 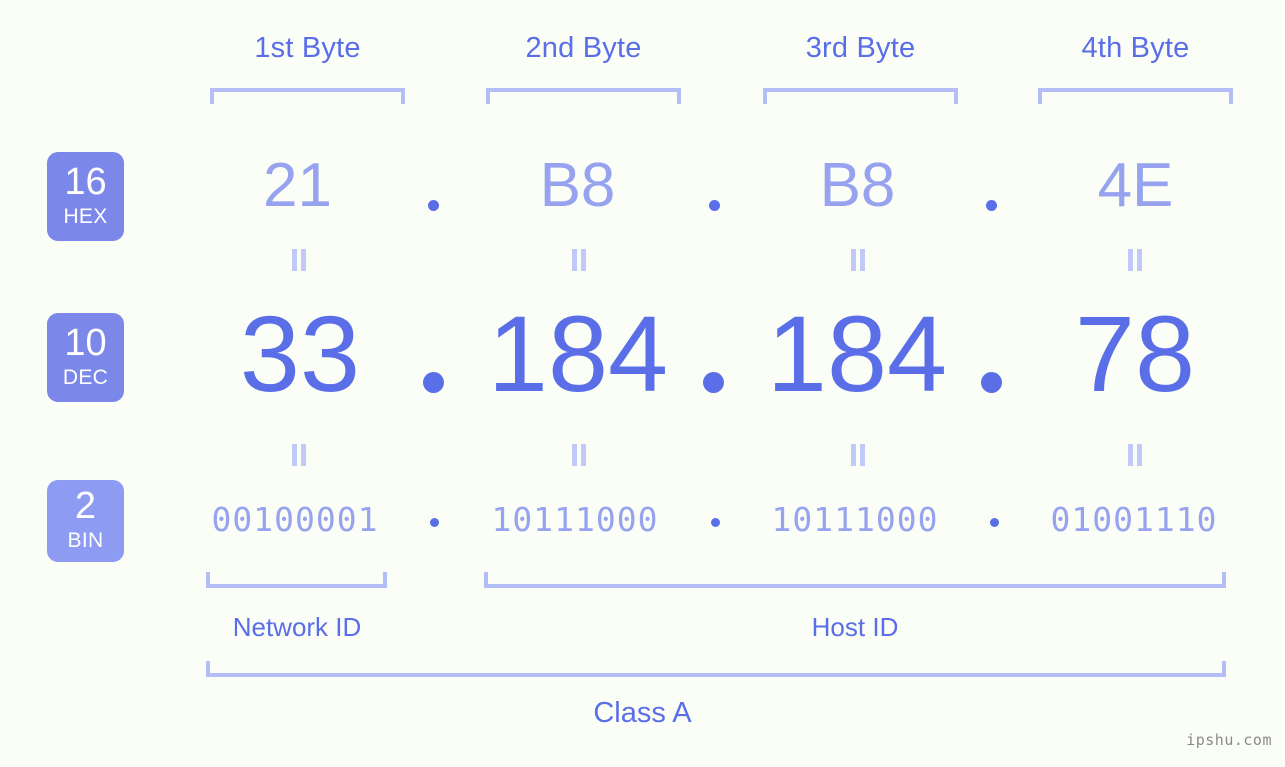 I want to click on base-badge-bin: 2 BIN, so click(x=85, y=521).